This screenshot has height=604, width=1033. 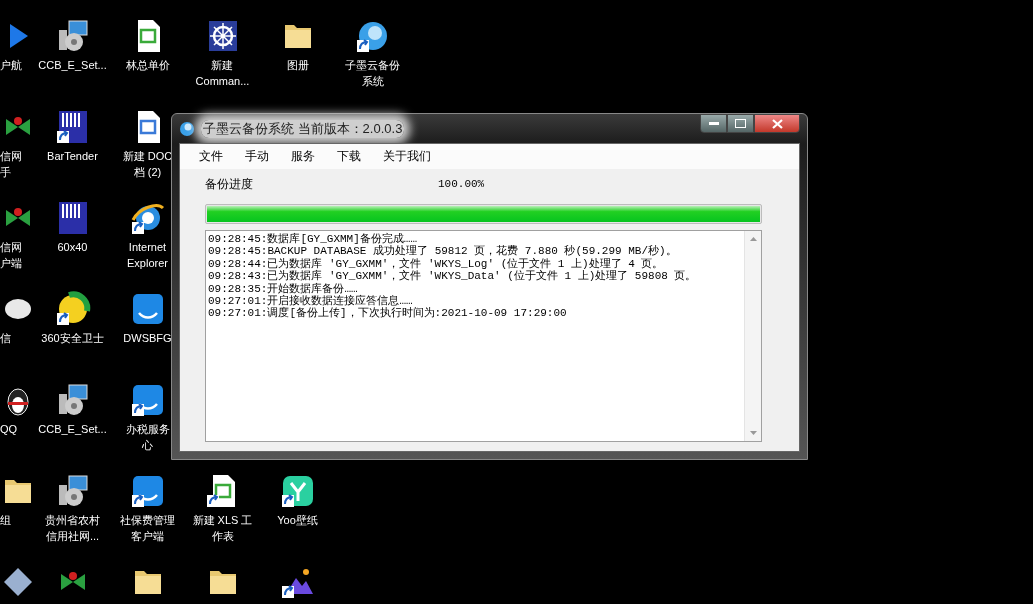 I want to click on maximize-button, so click(x=740, y=123).